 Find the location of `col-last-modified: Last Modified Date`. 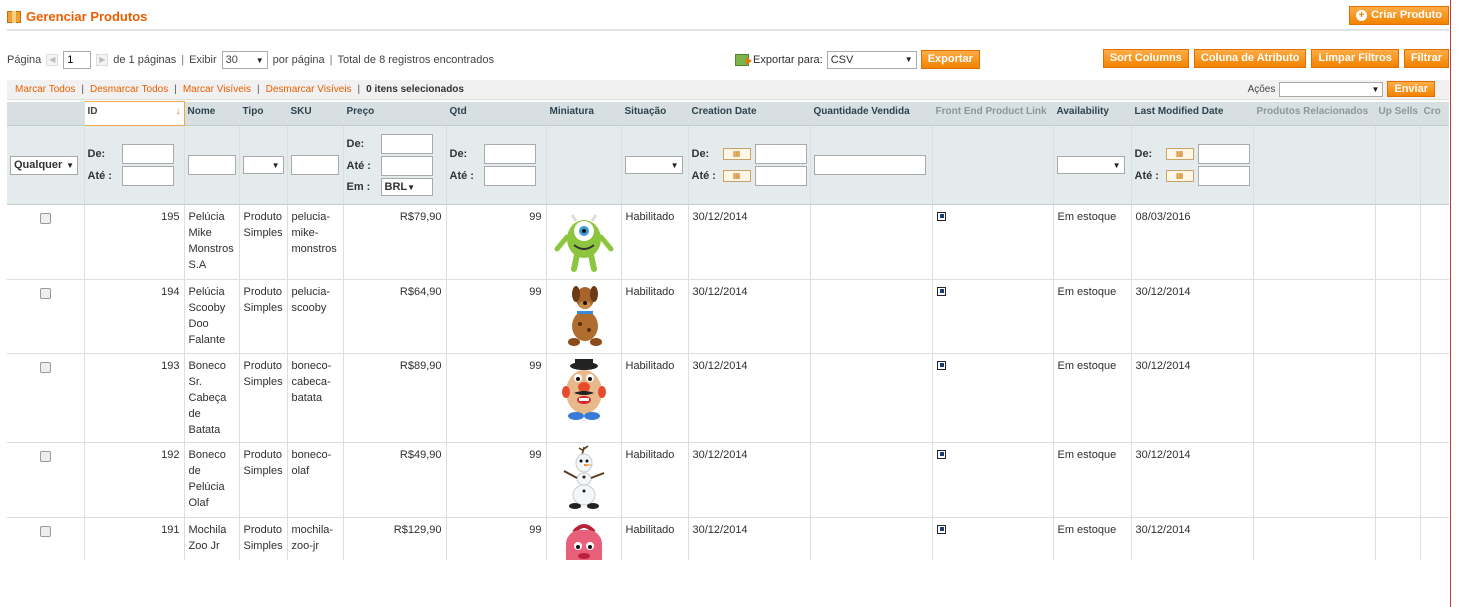

col-last-modified: Last Modified Date is located at coordinates (1192, 113).